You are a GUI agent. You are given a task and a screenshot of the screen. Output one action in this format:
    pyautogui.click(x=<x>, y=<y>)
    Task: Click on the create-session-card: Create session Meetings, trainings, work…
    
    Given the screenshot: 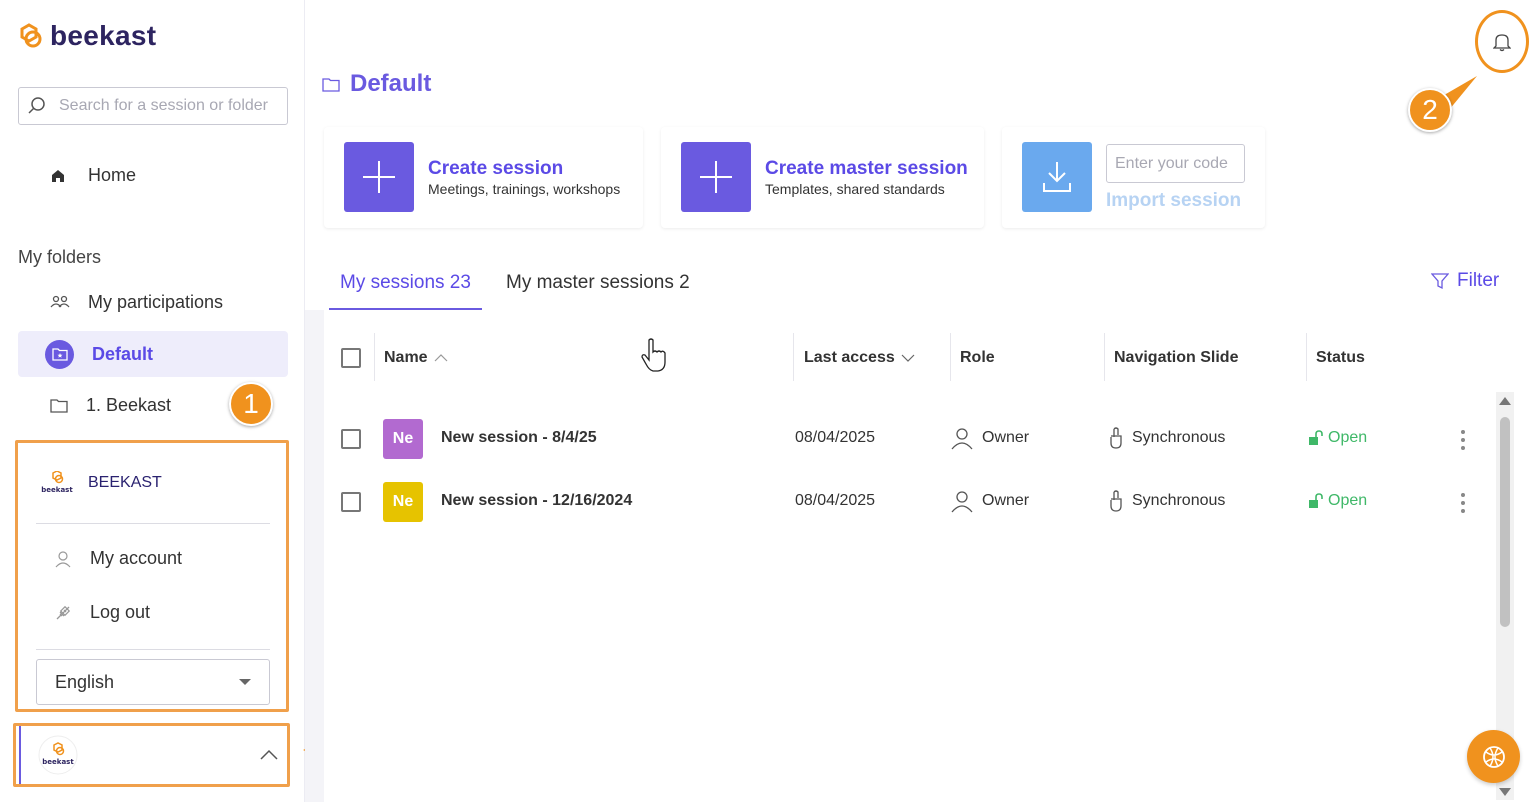 What is the action you would take?
    pyautogui.click(x=483, y=177)
    